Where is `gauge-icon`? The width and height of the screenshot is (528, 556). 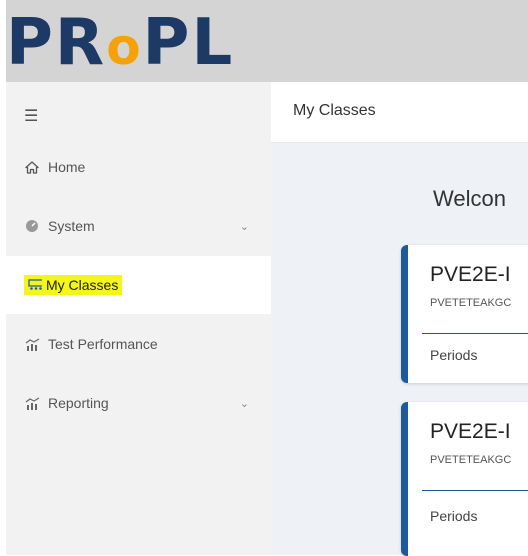
gauge-icon is located at coordinates (32, 226).